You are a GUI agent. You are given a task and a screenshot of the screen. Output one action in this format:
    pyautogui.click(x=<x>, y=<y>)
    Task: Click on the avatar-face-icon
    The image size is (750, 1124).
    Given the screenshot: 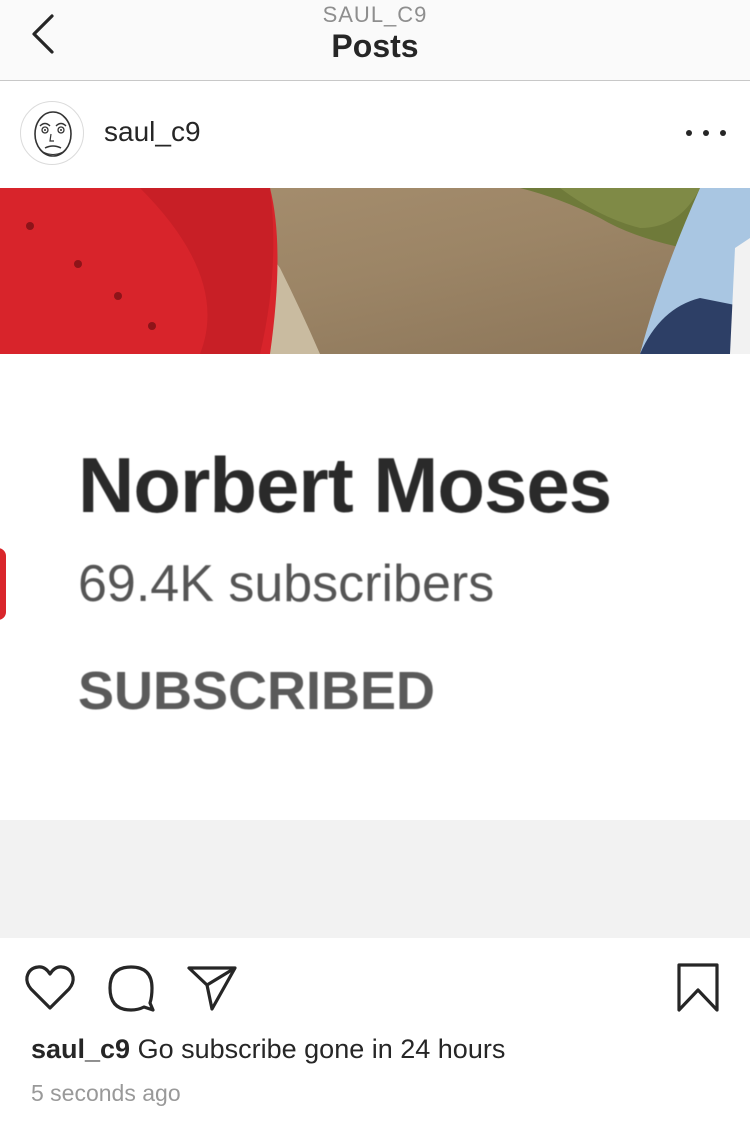 What is the action you would take?
    pyautogui.click(x=53, y=134)
    